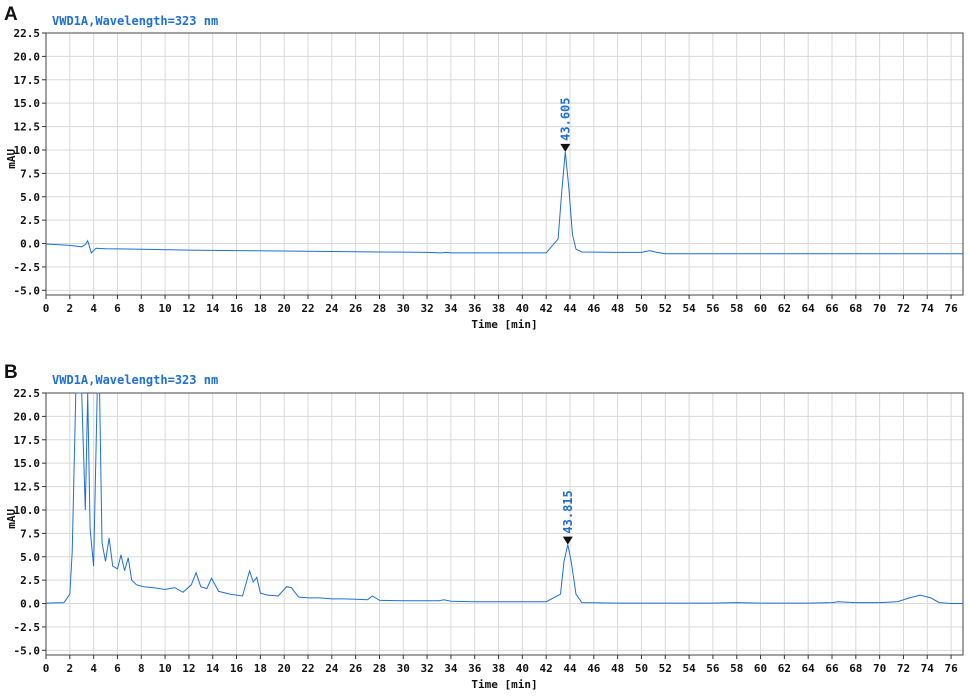 This screenshot has height=700, width=969. Describe the element at coordinates (570, 308) in the screenshot. I see `x-tick-label: 44` at that location.